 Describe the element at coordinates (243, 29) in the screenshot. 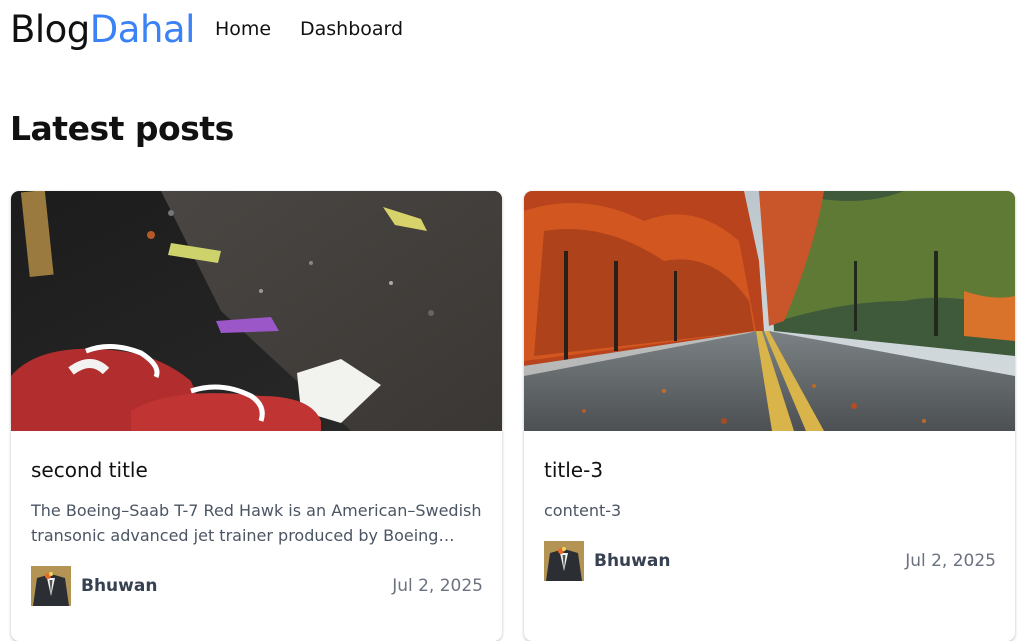

I see `nav-link-home: Home` at that location.